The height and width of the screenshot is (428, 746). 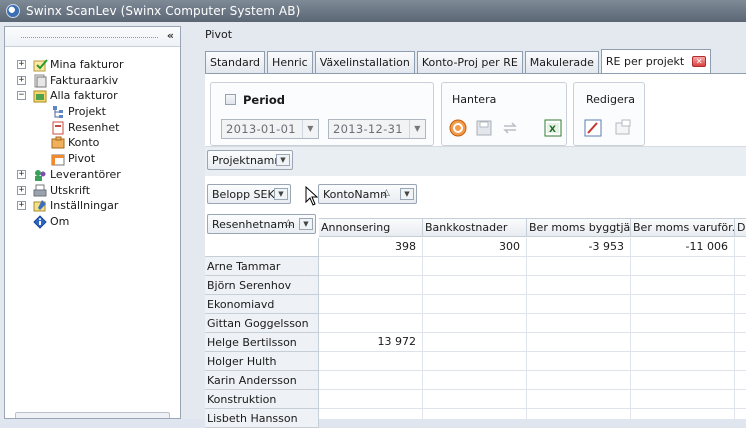 What do you see at coordinates (561, 62) in the screenshot?
I see `tab-makulerade: Makulerade` at bounding box center [561, 62].